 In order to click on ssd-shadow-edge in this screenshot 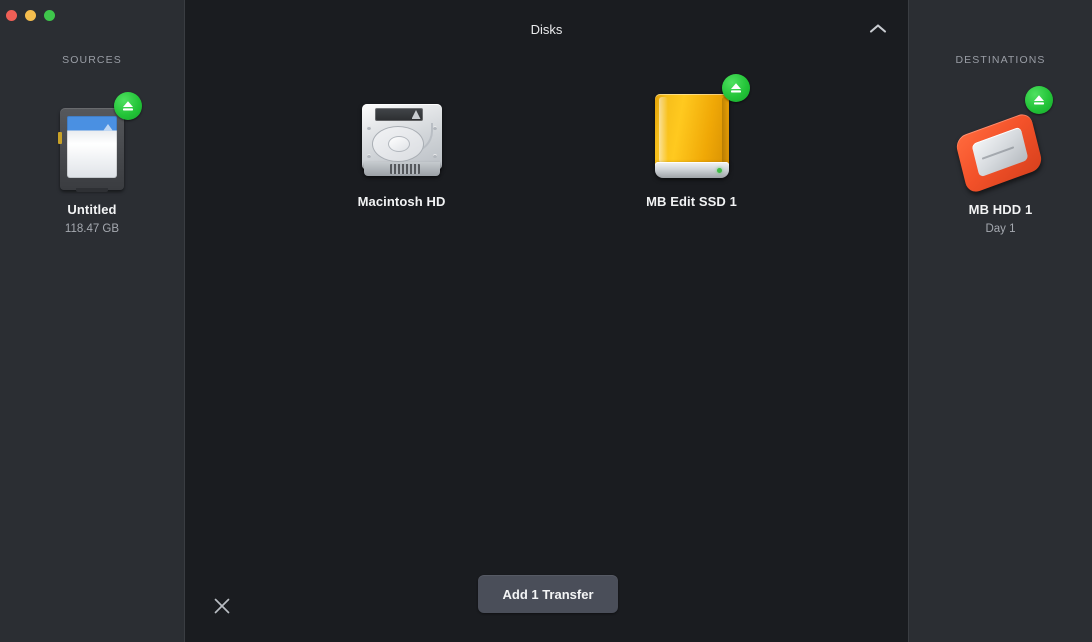, I will do `click(724, 130)`.